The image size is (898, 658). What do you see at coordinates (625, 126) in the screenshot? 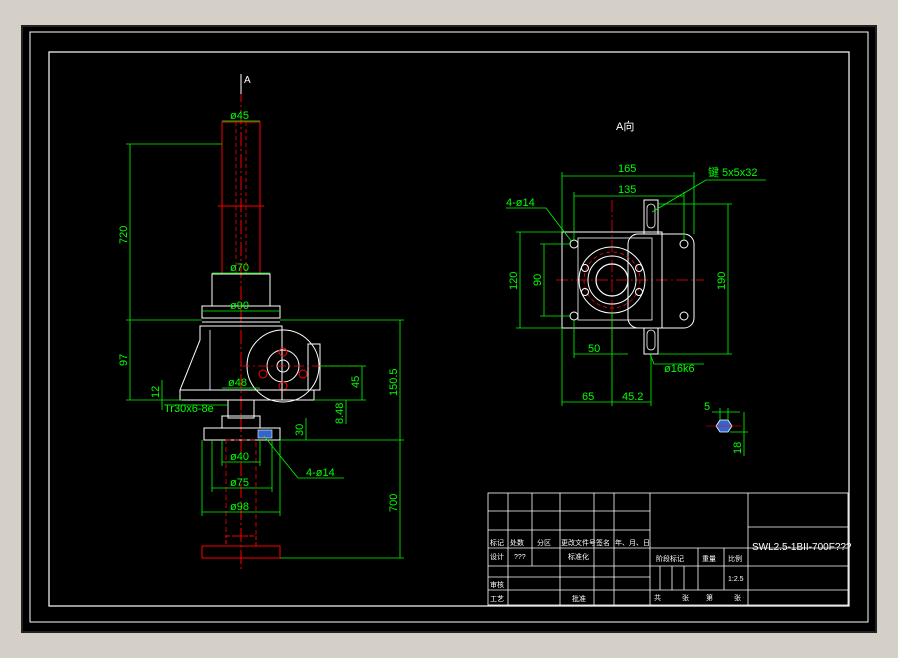
I see `top-view-title: A向` at bounding box center [625, 126].